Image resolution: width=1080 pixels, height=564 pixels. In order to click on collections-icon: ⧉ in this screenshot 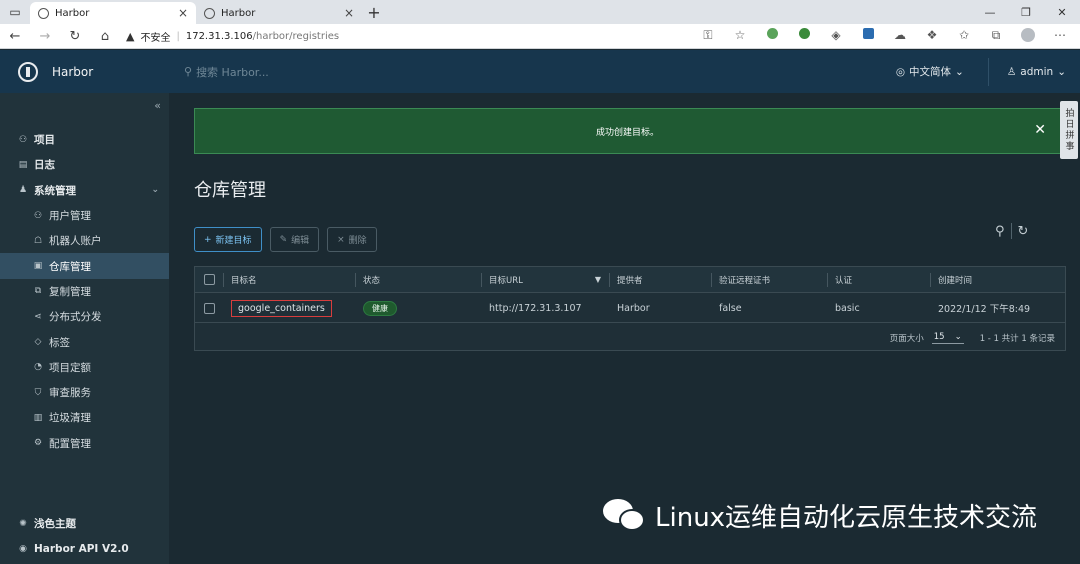, I will do `click(996, 36)`.